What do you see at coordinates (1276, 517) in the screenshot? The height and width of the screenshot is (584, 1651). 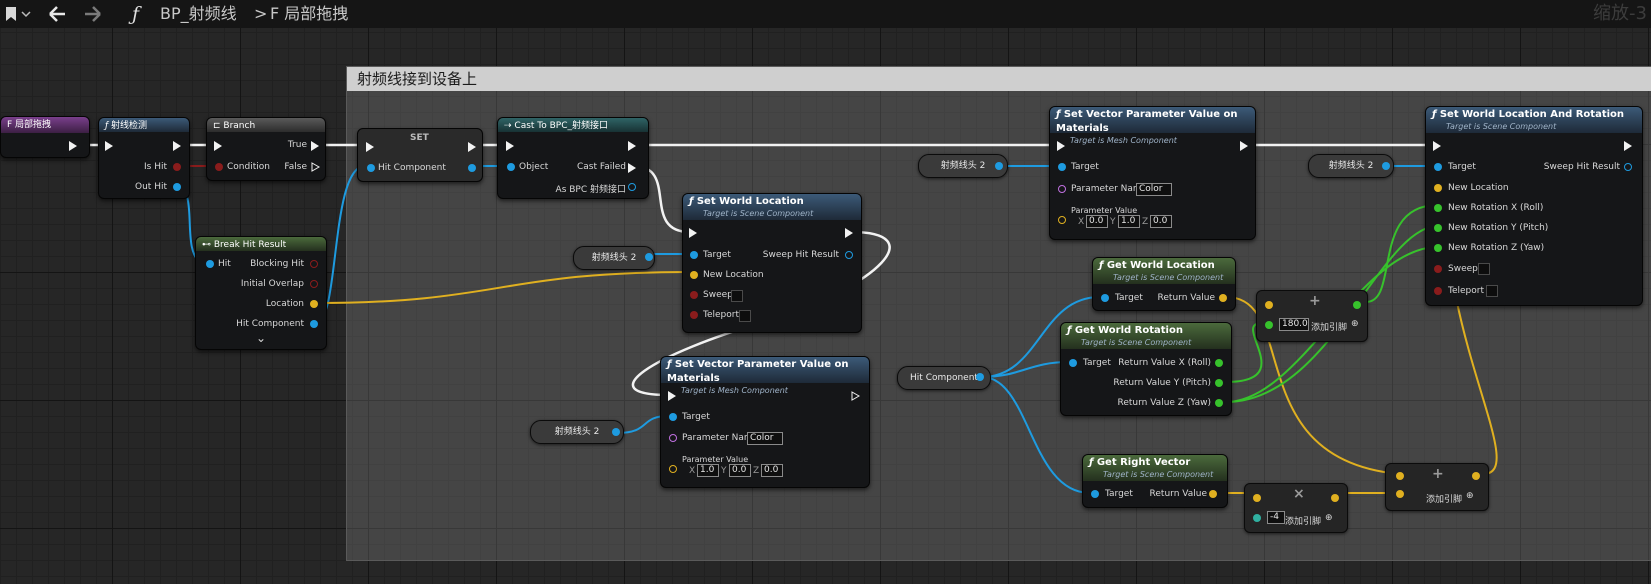 I see `b-value-input: -4` at bounding box center [1276, 517].